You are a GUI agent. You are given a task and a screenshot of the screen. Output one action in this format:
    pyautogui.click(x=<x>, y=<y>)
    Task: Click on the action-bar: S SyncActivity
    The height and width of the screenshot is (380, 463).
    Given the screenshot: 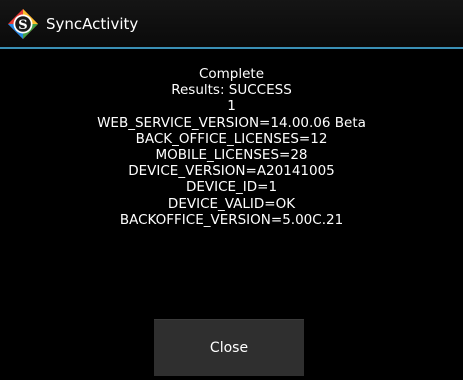 What is the action you would take?
    pyautogui.click(x=231, y=24)
    